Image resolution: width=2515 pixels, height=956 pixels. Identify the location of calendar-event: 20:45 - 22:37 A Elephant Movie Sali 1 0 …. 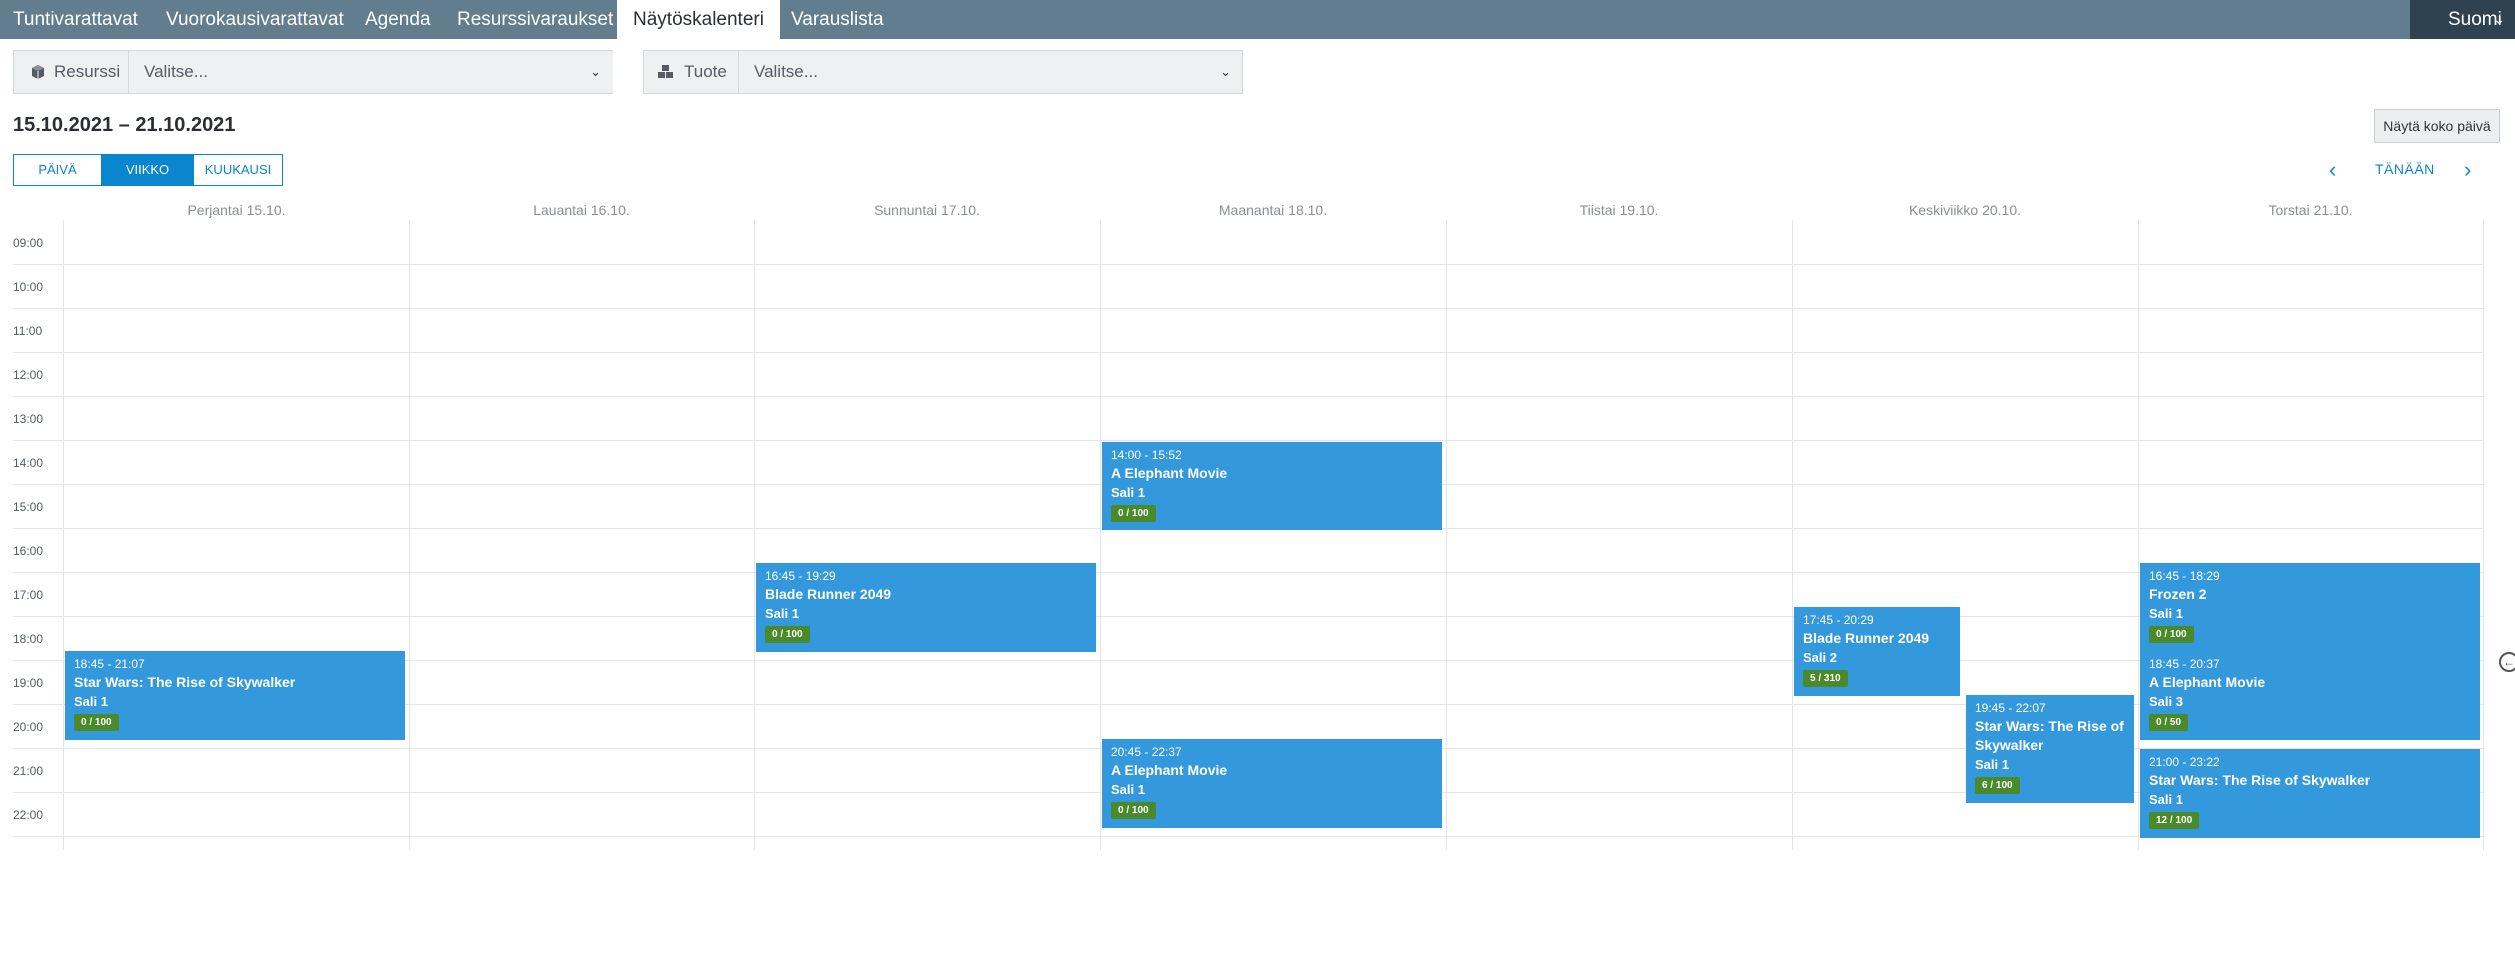
(1272, 783).